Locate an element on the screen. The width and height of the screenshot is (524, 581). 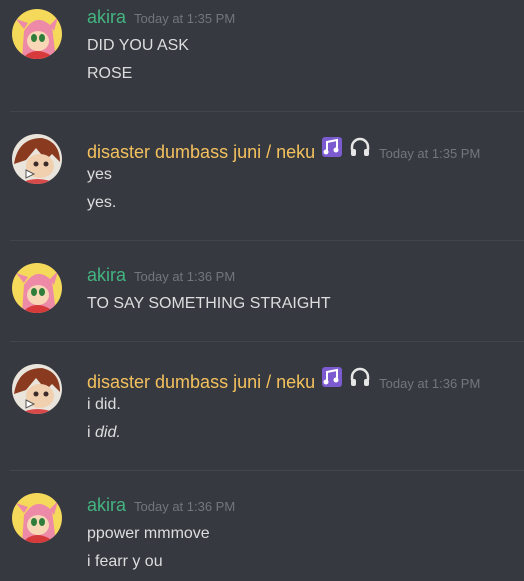
message-text: i fearr y ou is located at coordinates (125, 561).